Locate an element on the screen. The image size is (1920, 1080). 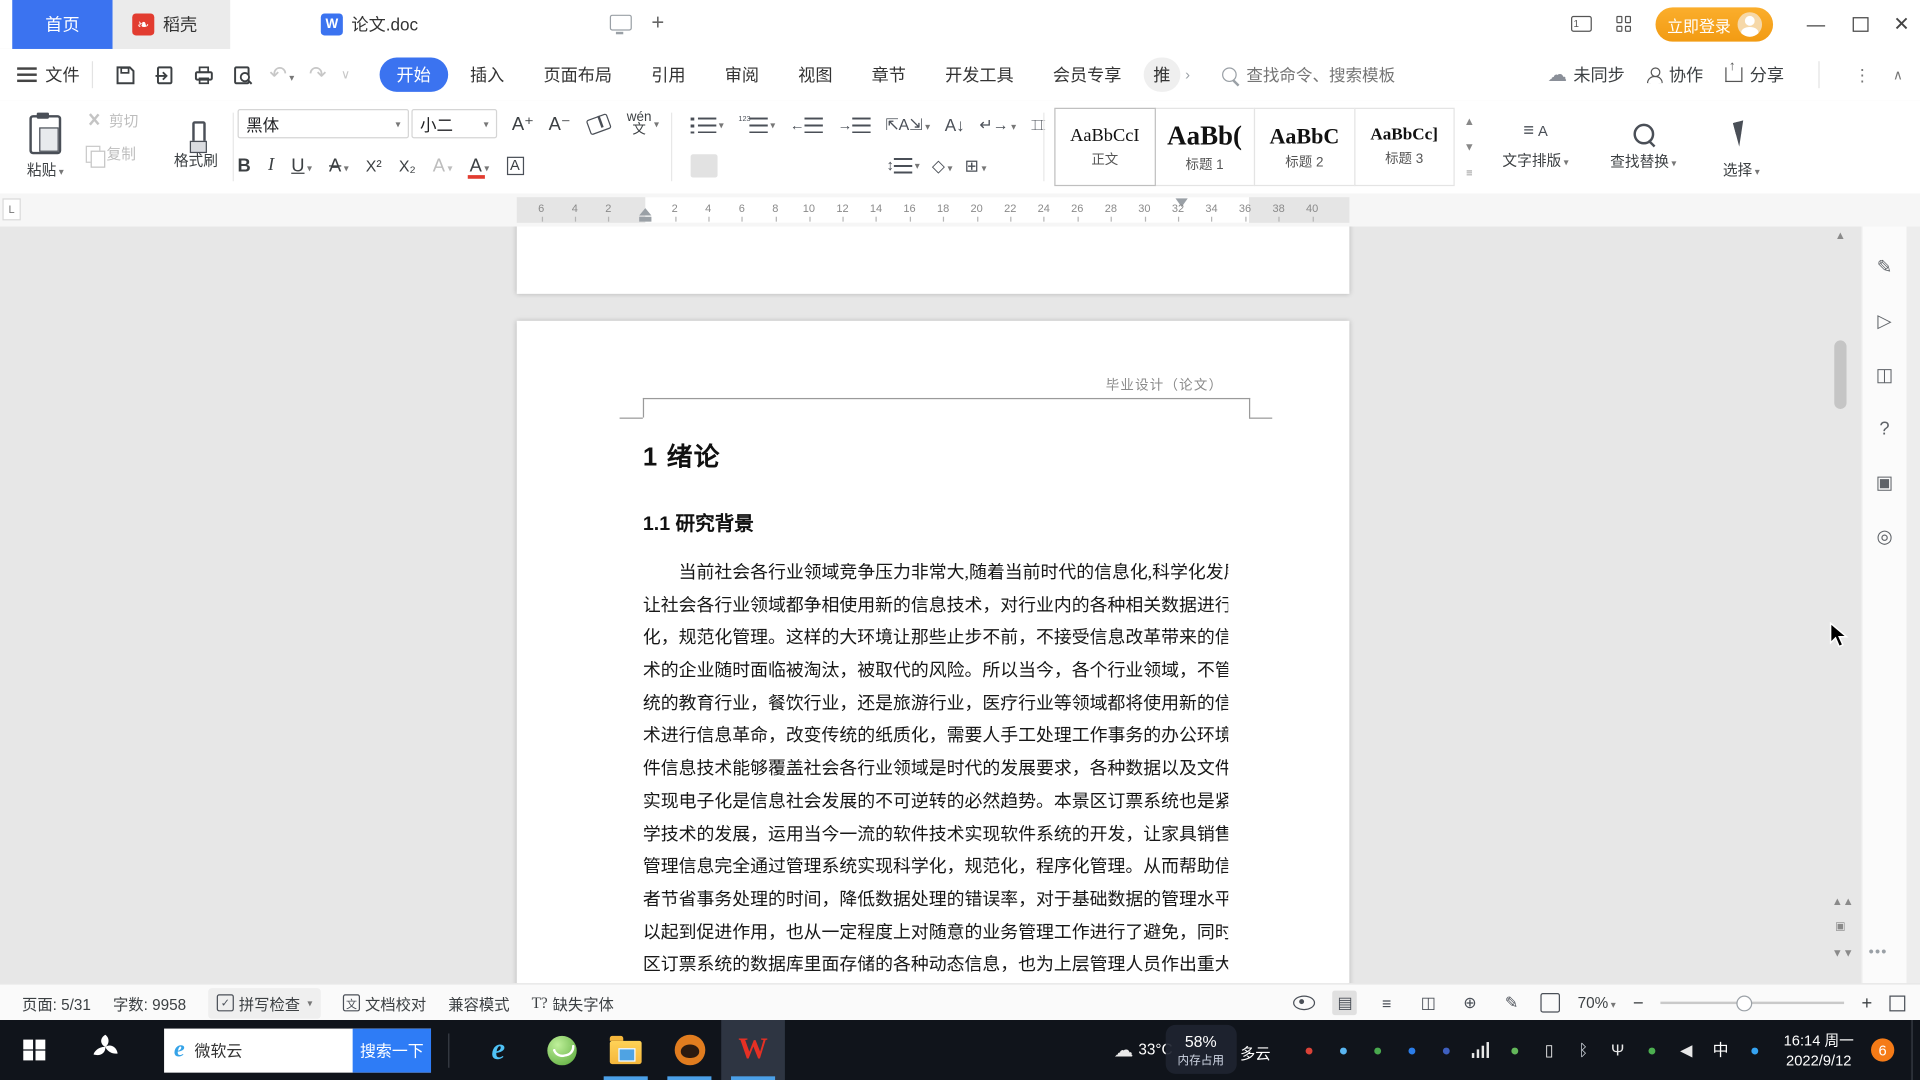
page-view-icon: ▤ is located at coordinates (1345, 1003).